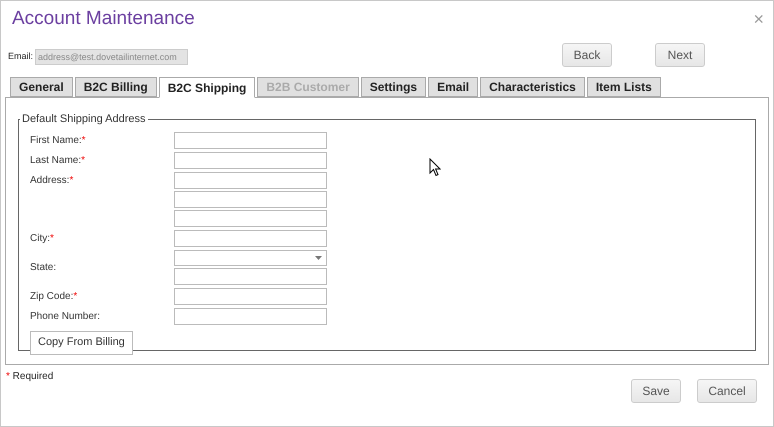  I want to click on tab: Characteristics, so click(532, 87).